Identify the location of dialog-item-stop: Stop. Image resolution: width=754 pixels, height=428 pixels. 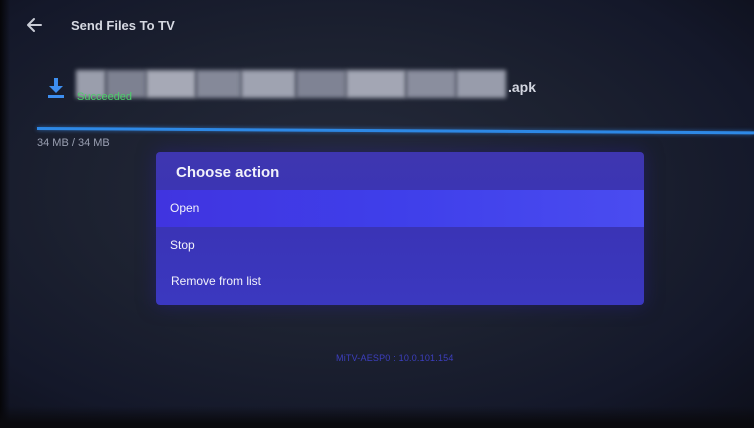
(400, 245).